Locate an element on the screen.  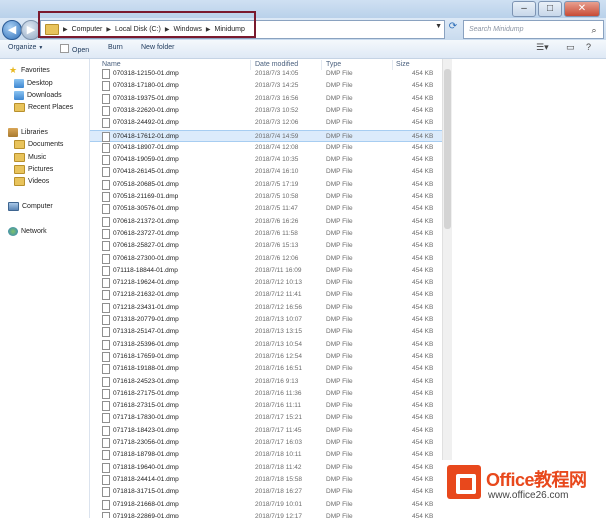
preview-pane-icon: ▭ is located at coordinates (570, 47).